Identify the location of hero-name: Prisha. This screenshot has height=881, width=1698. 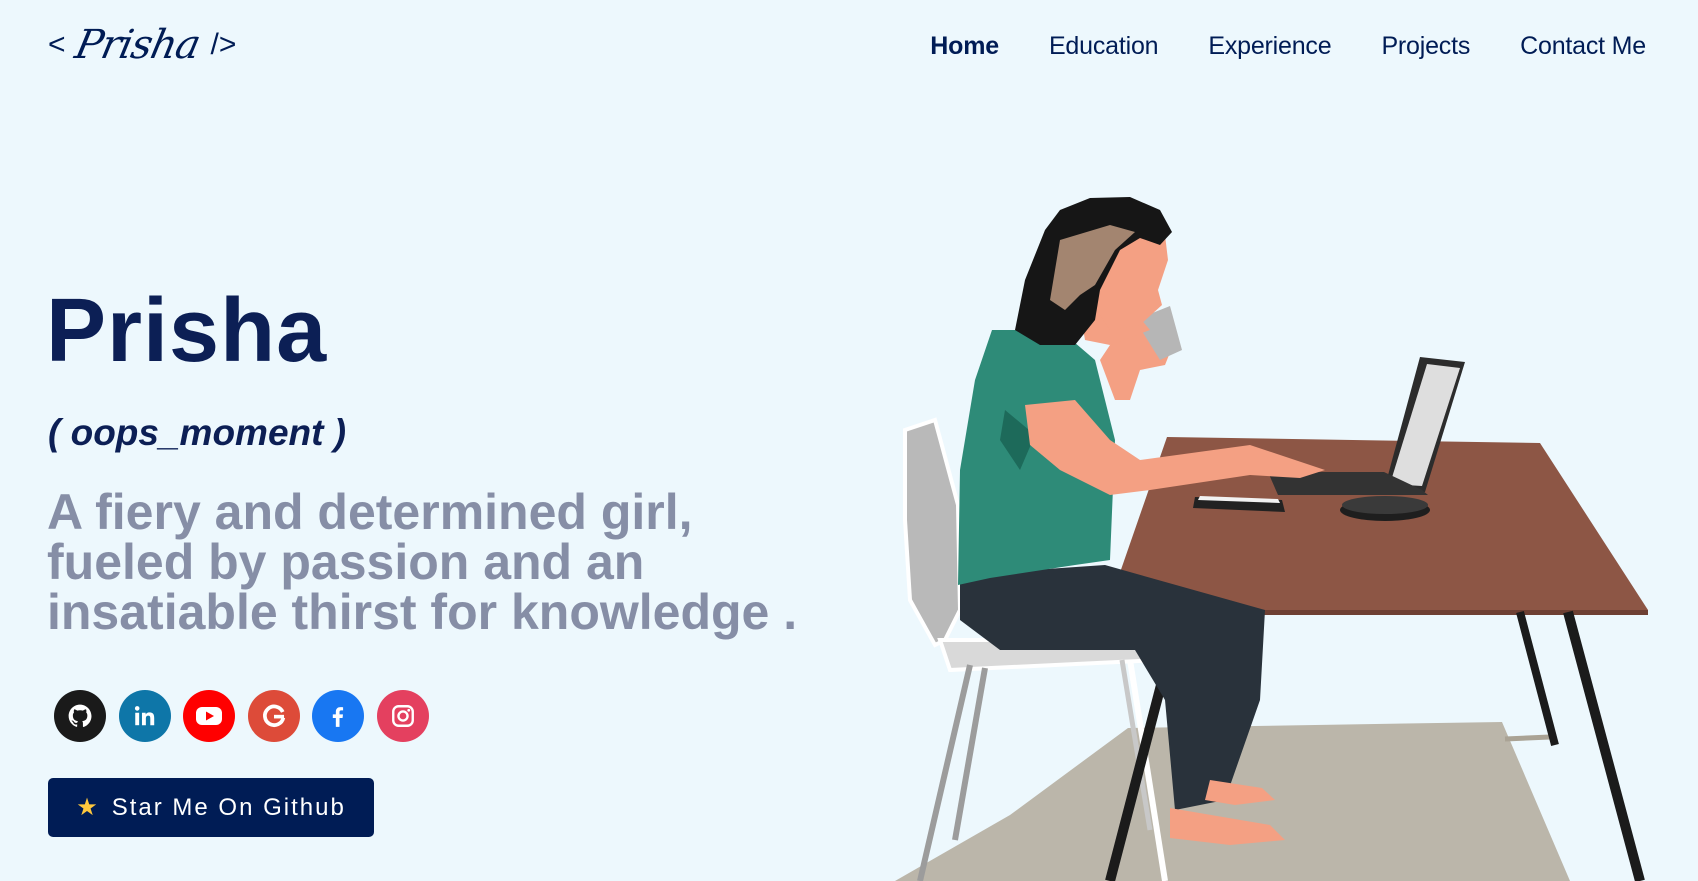
(187, 331).